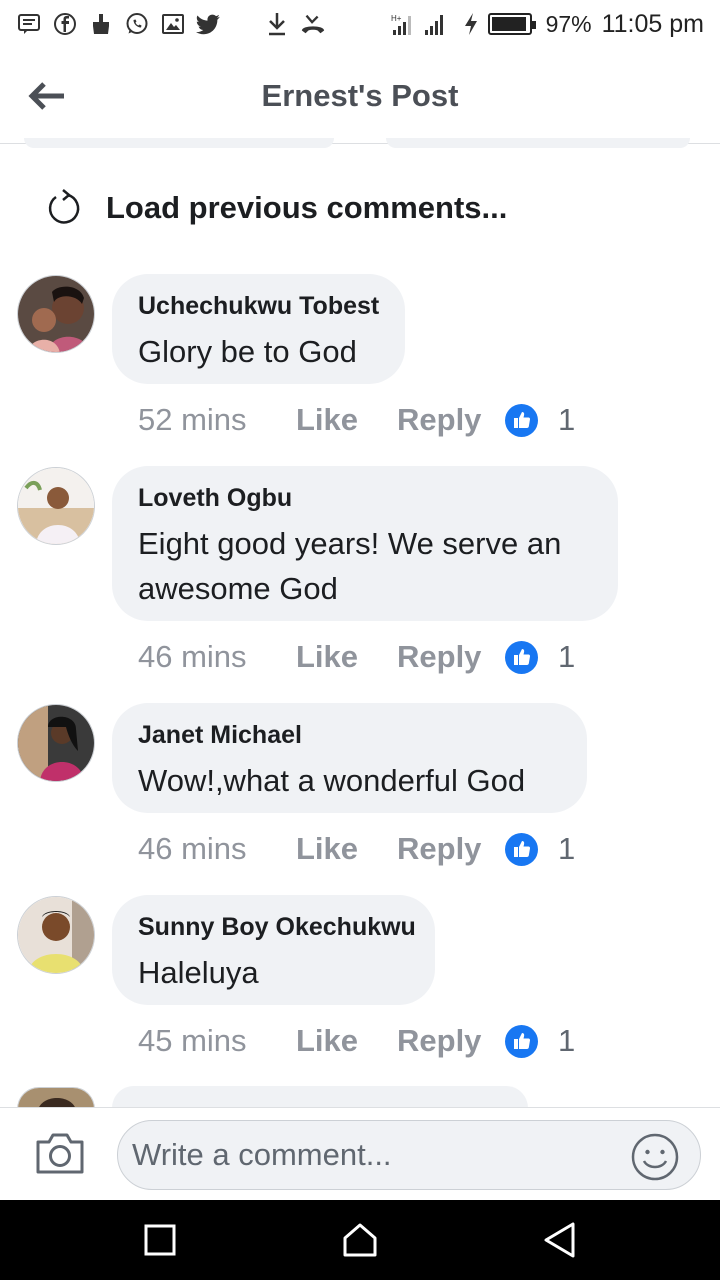  I want to click on home-icon, so click(360, 1240).